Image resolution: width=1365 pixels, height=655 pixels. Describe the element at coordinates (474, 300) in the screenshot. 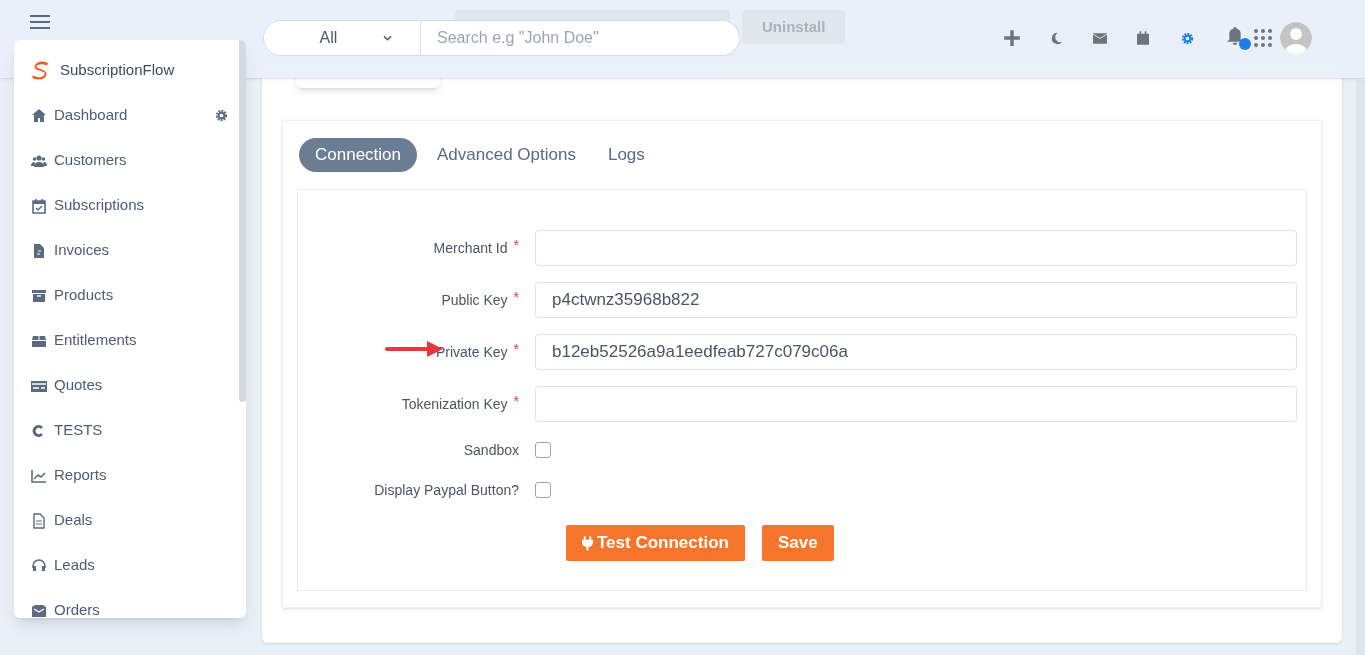

I see `field-label: Public Key` at that location.